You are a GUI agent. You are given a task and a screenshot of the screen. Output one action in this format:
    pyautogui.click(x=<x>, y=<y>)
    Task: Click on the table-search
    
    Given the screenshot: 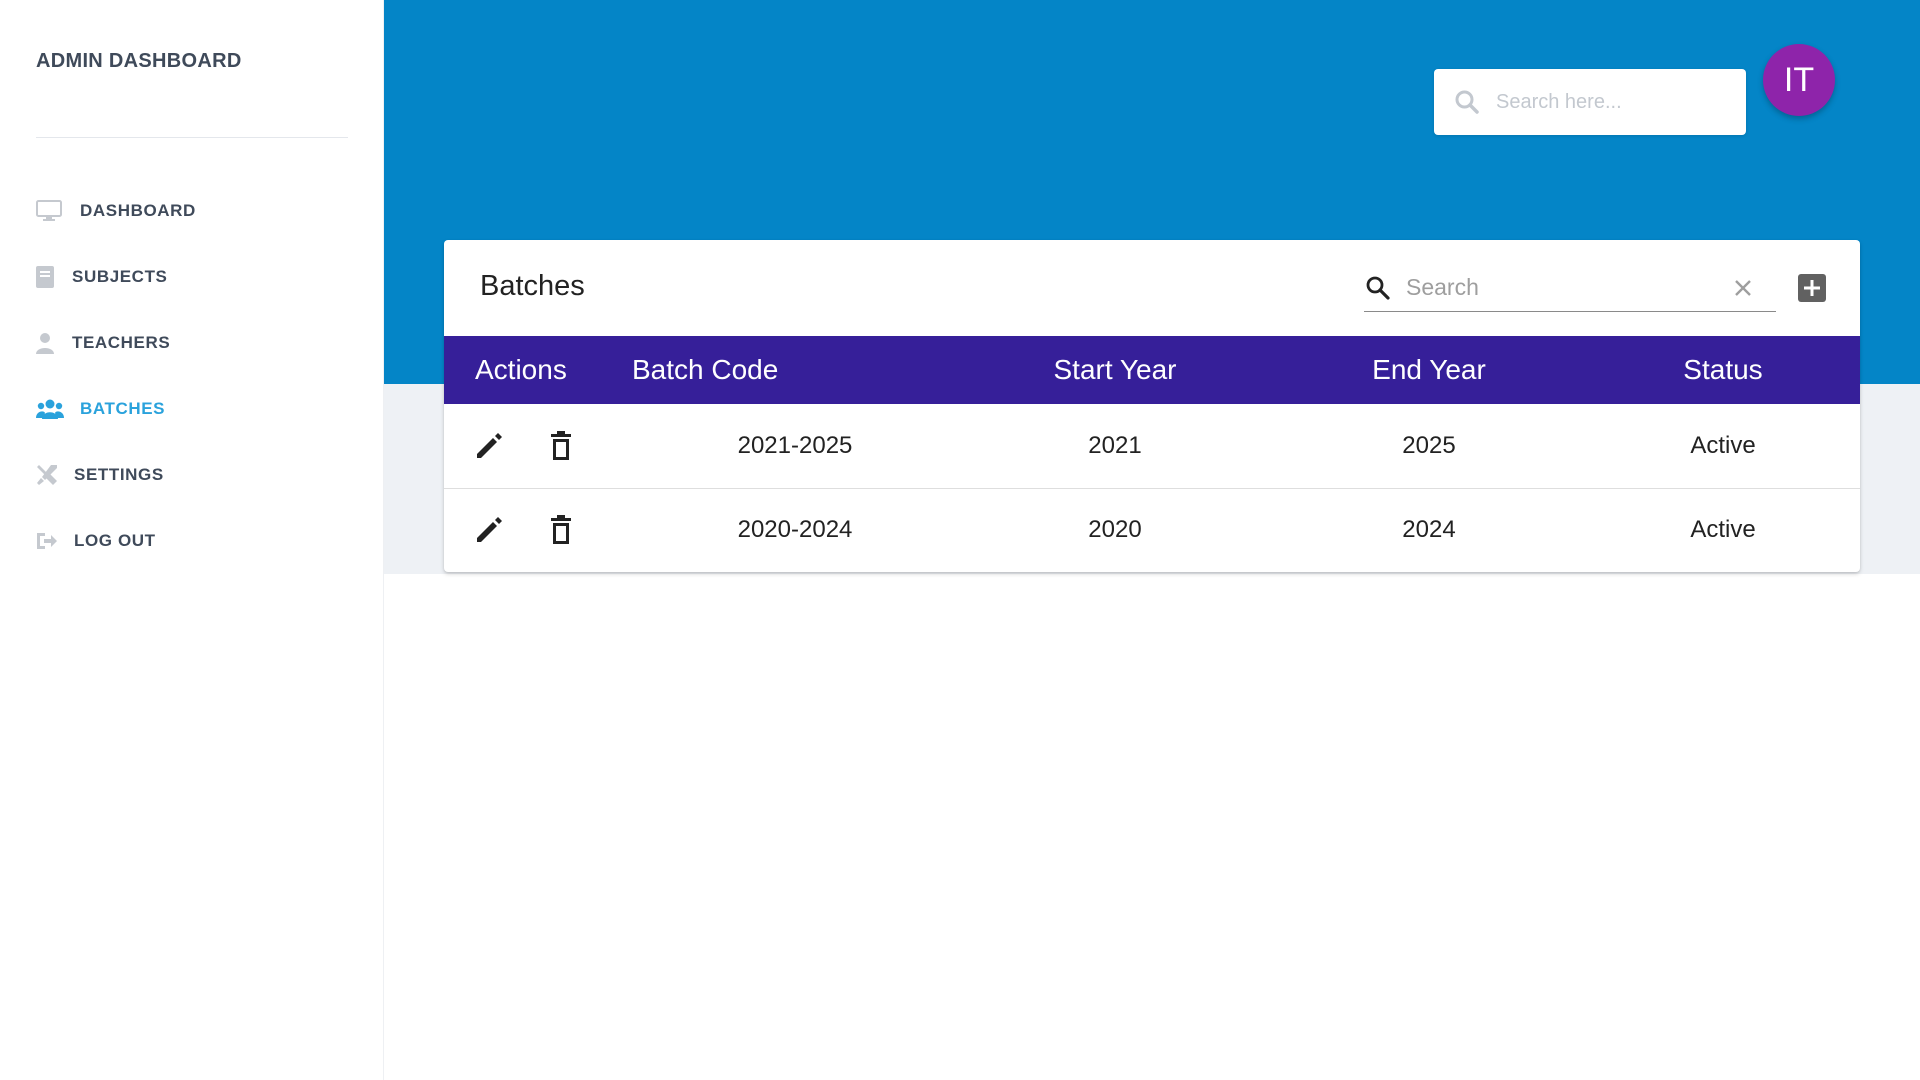 What is the action you would take?
    pyautogui.click(x=1570, y=288)
    